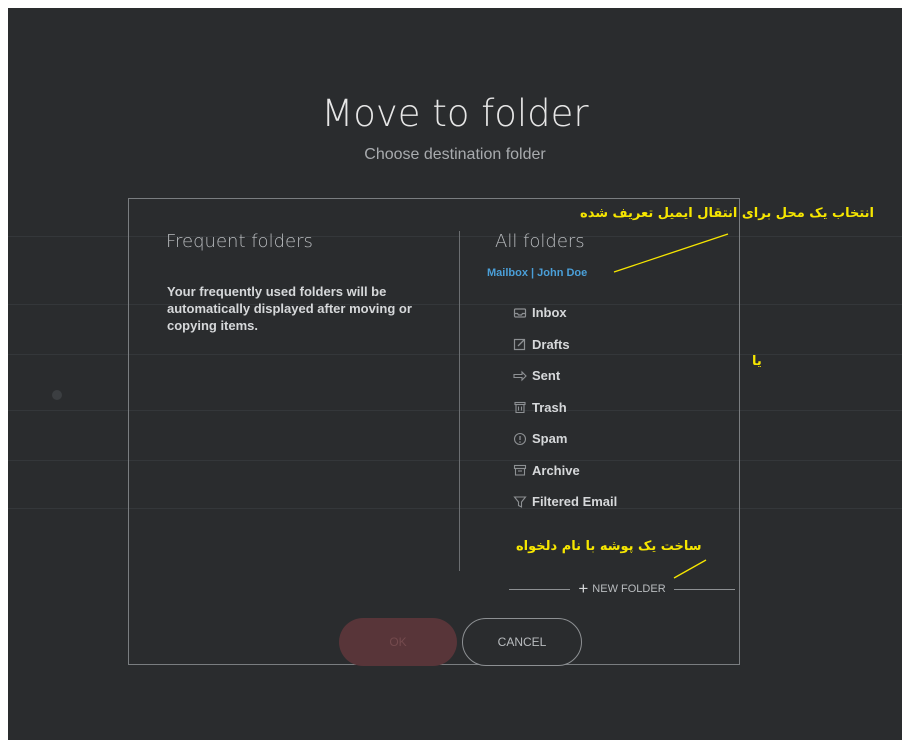 Image resolution: width=902 pixels, height=740 pixels. Describe the element at coordinates (551, 344) in the screenshot. I see `folder-label: Drafts` at that location.